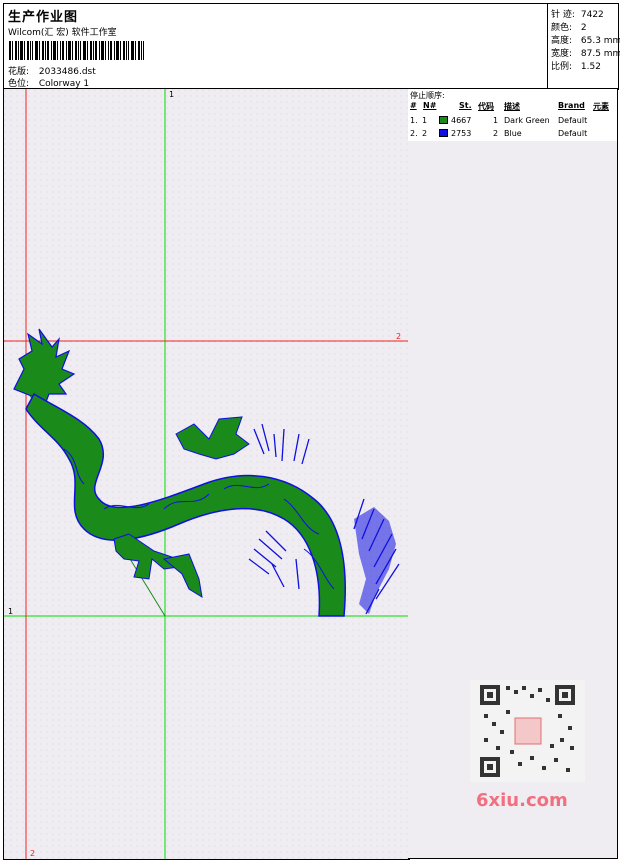 This screenshot has height=861, width=620. I want to click on col-header-brand: Brand, so click(571, 105).